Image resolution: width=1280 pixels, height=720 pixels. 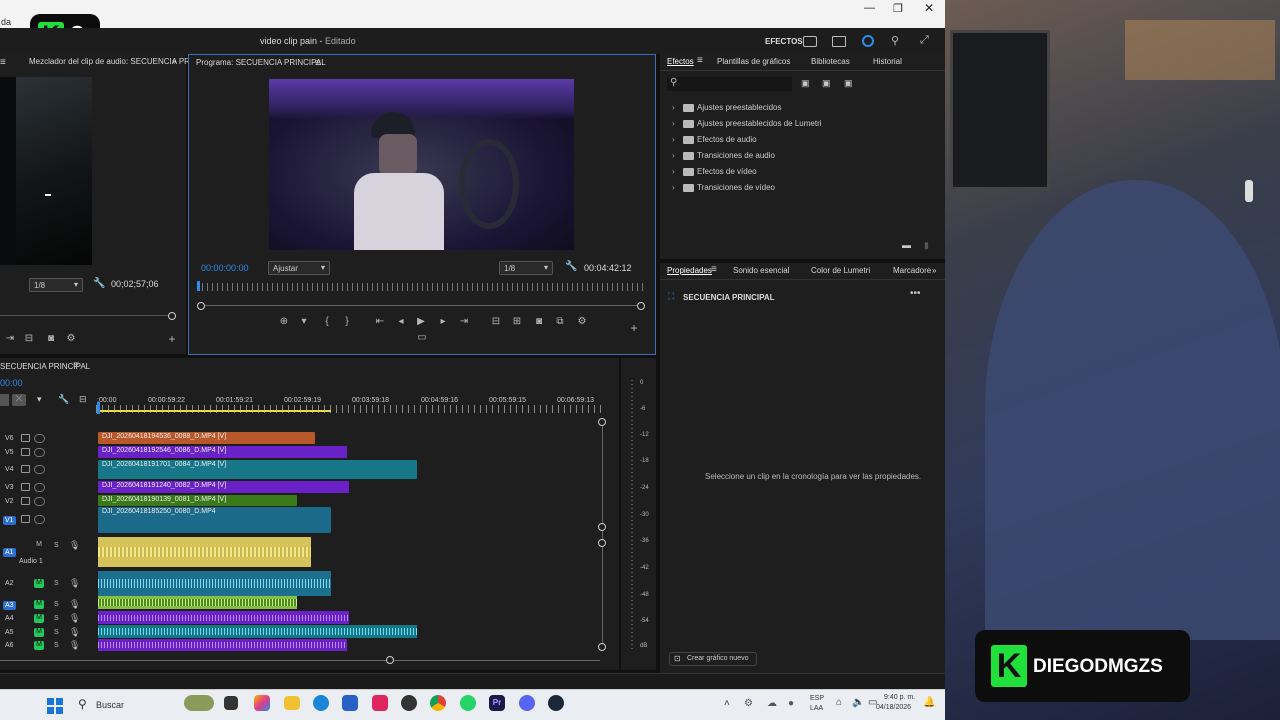 I want to click on track-name: A5, so click(x=9, y=632).